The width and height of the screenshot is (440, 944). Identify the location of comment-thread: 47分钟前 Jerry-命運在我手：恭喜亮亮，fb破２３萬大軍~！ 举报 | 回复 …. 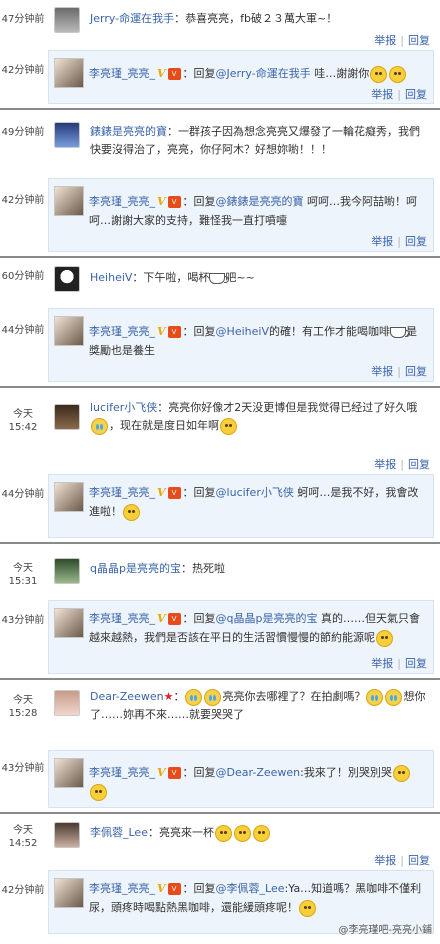
(220, 53).